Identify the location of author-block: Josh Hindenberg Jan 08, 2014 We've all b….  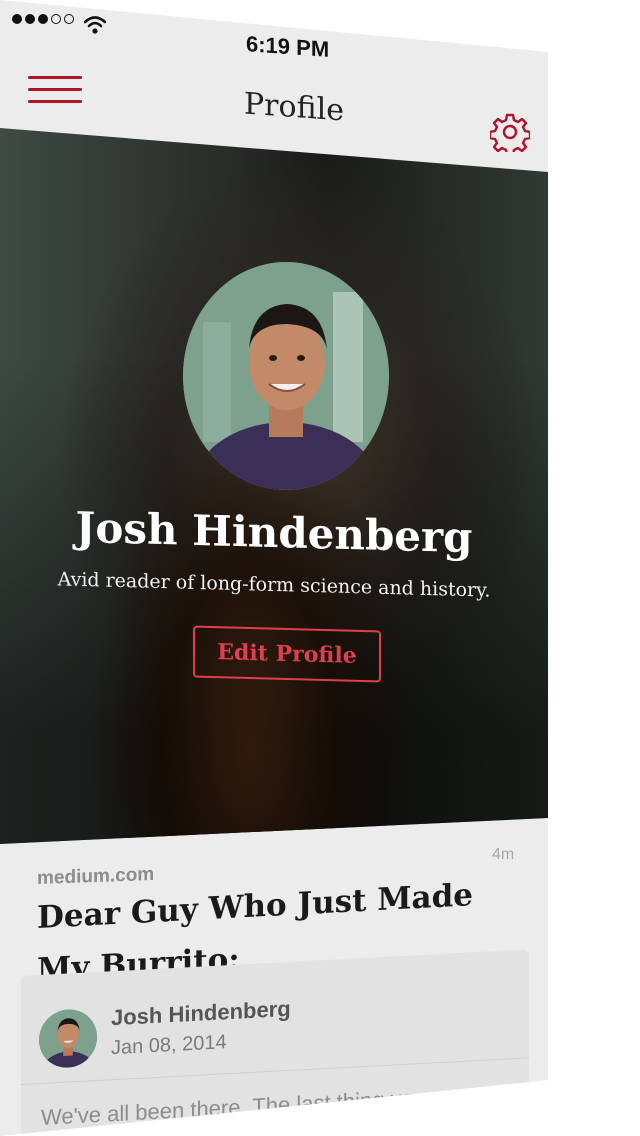
(275, 1042).